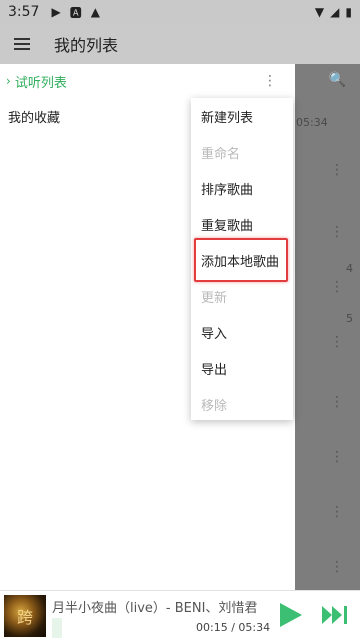 The width and height of the screenshot is (360, 640). Describe the element at coordinates (75, 12) in the screenshot. I see `a-icon: 🅰` at that location.